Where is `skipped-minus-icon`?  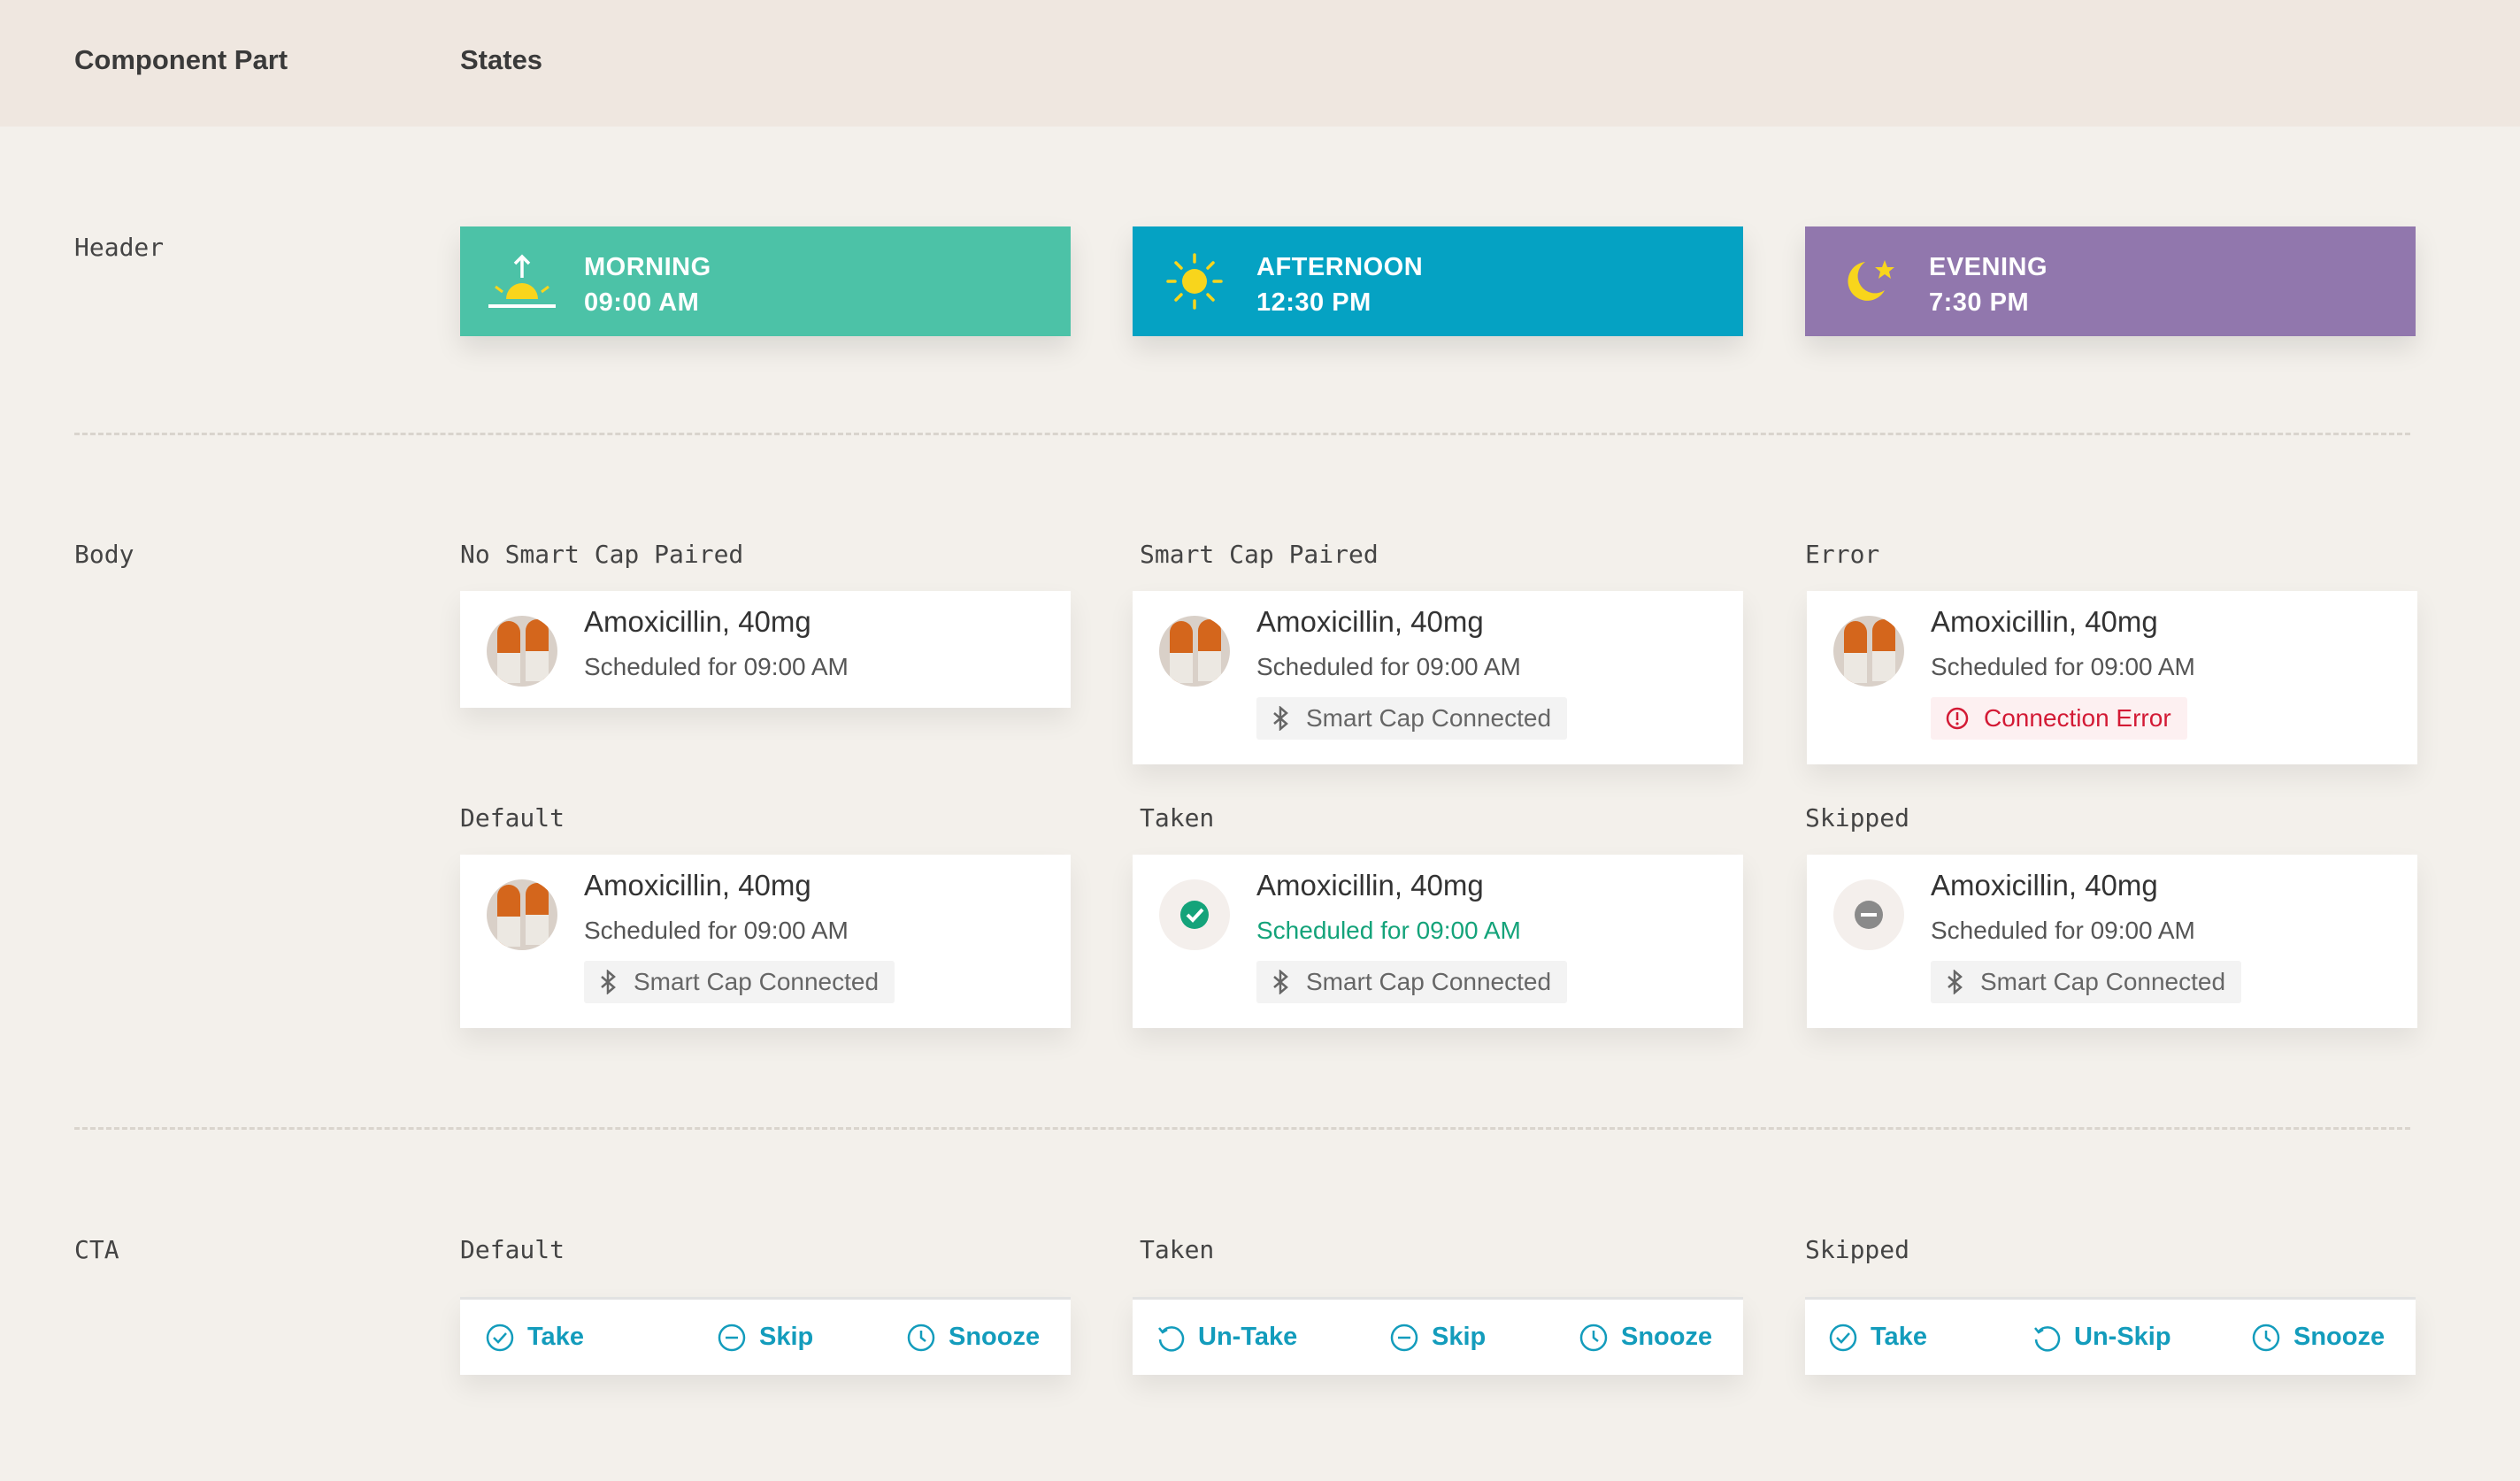
skipped-minus-icon is located at coordinates (1868, 914).